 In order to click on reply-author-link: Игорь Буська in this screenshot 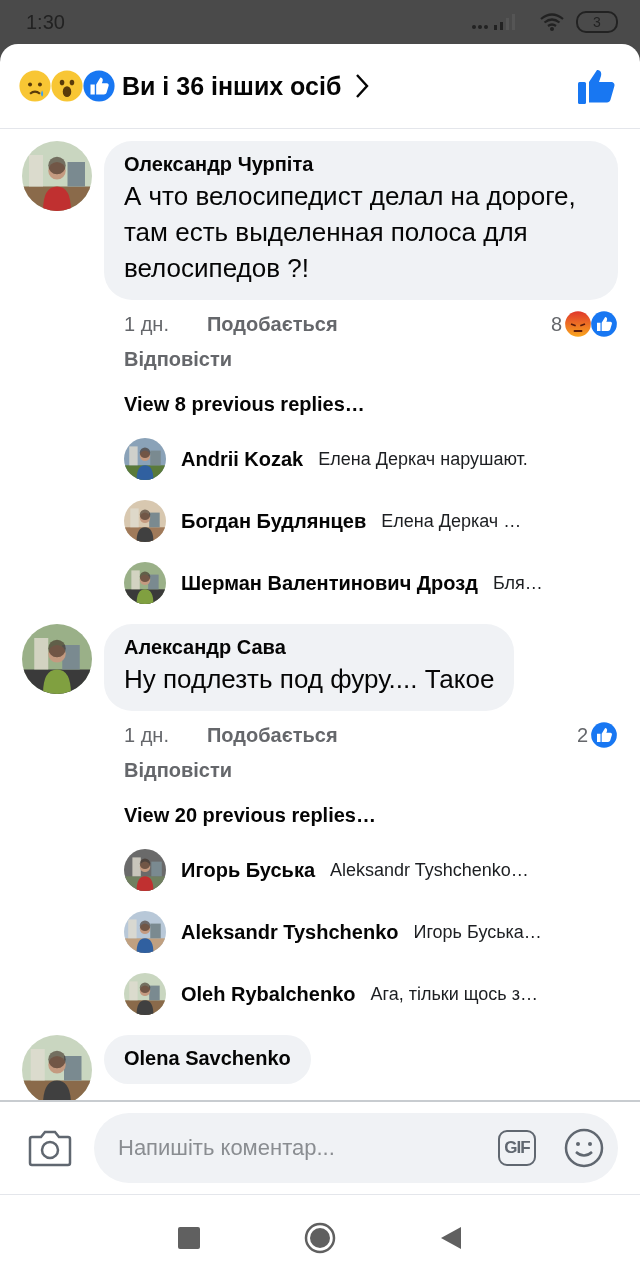, I will do `click(248, 870)`.